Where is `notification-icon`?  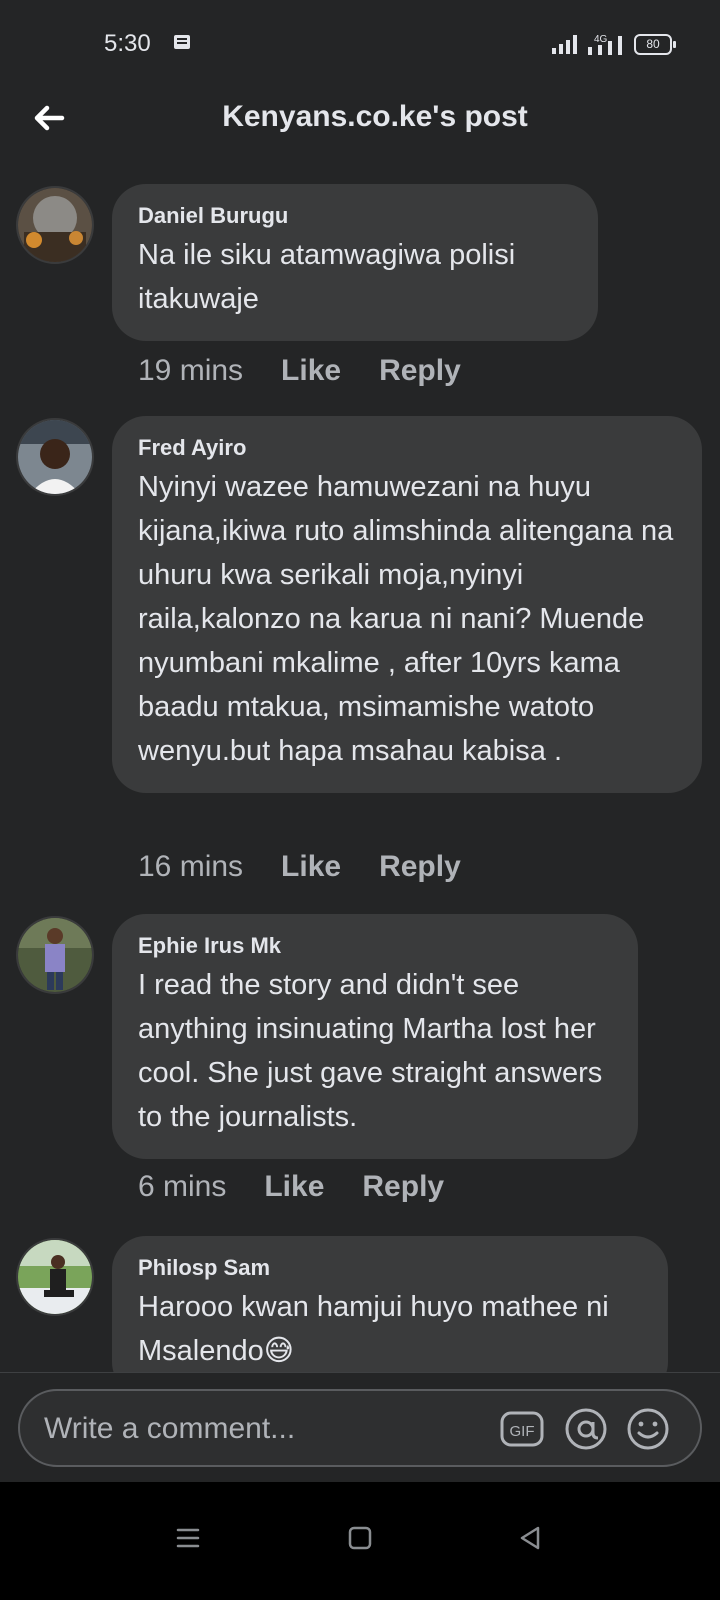
notification-icon is located at coordinates (182, 42).